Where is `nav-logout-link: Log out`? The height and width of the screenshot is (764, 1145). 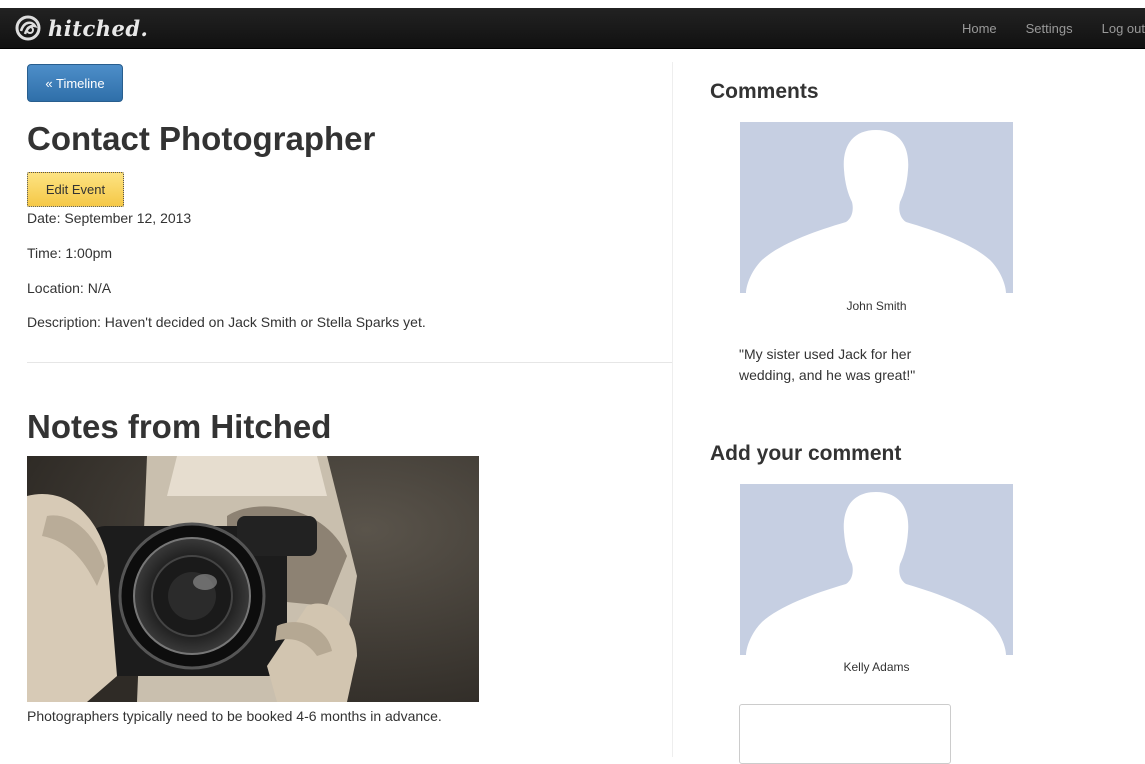 nav-logout-link: Log out is located at coordinates (1123, 28).